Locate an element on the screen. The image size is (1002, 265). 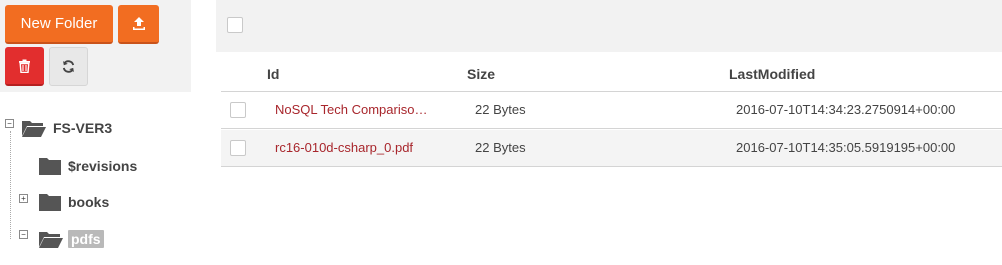
upload-button is located at coordinates (138, 24).